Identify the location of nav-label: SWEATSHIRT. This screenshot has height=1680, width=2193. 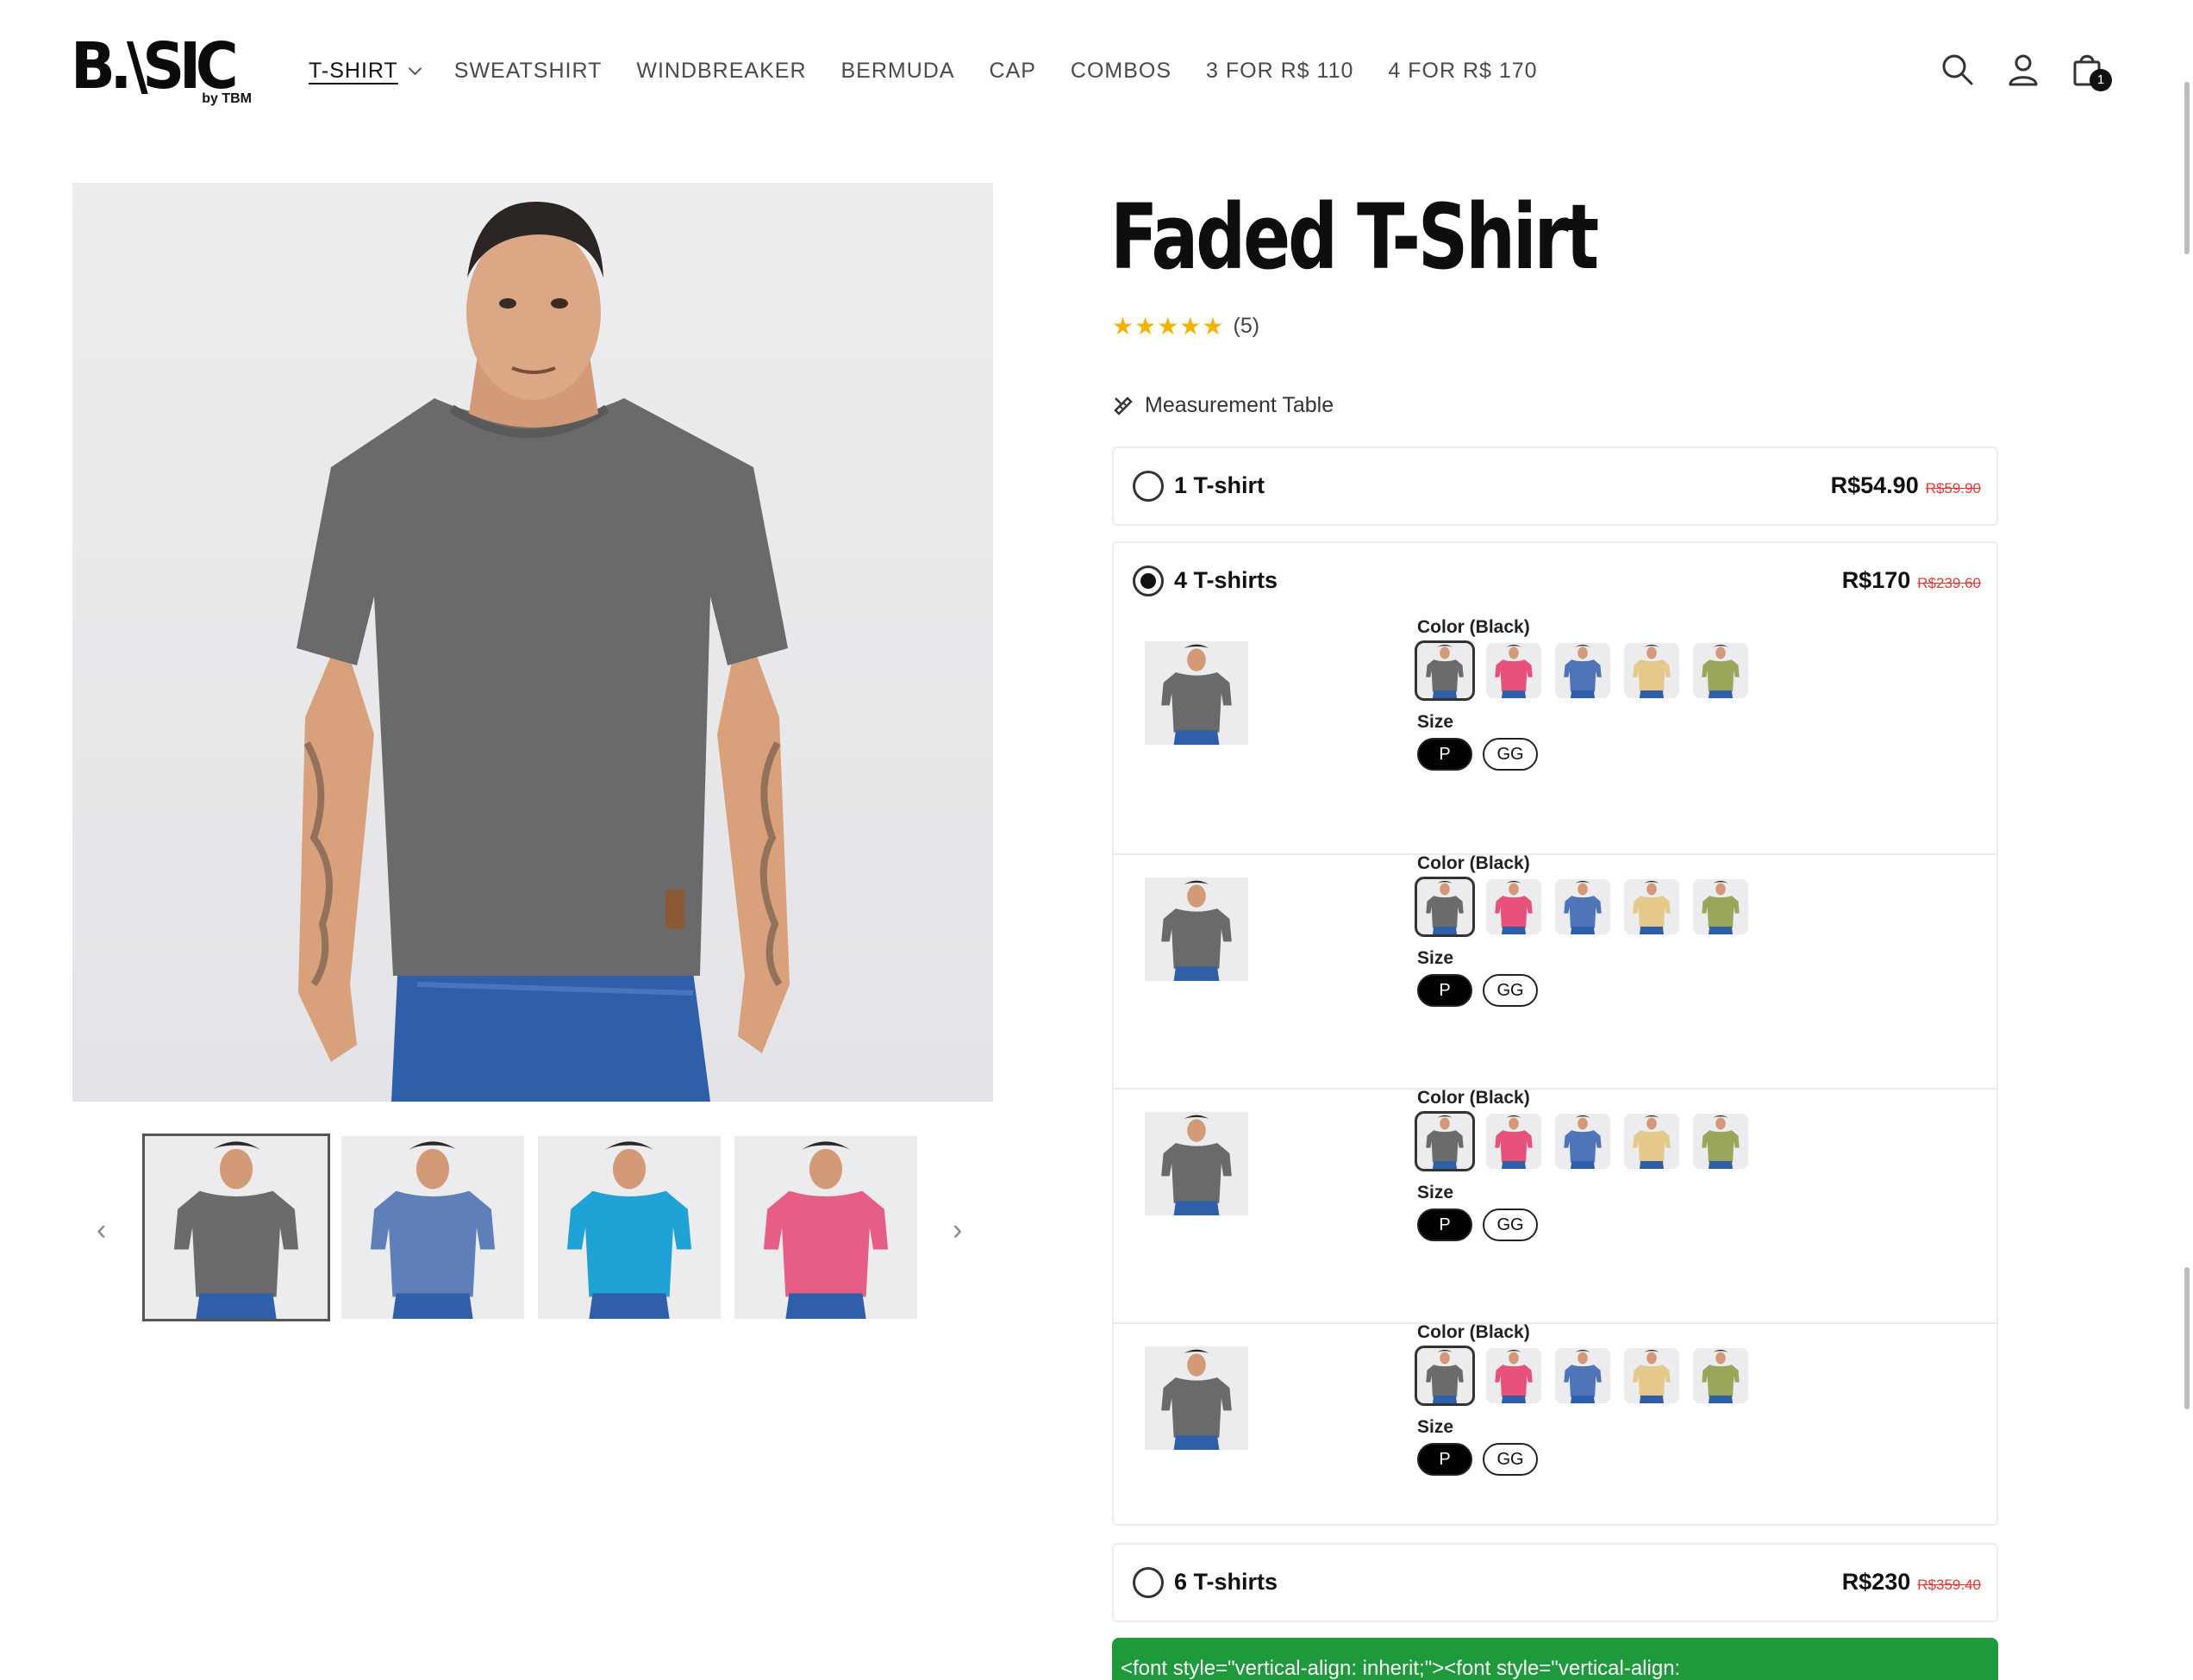
(528, 71).